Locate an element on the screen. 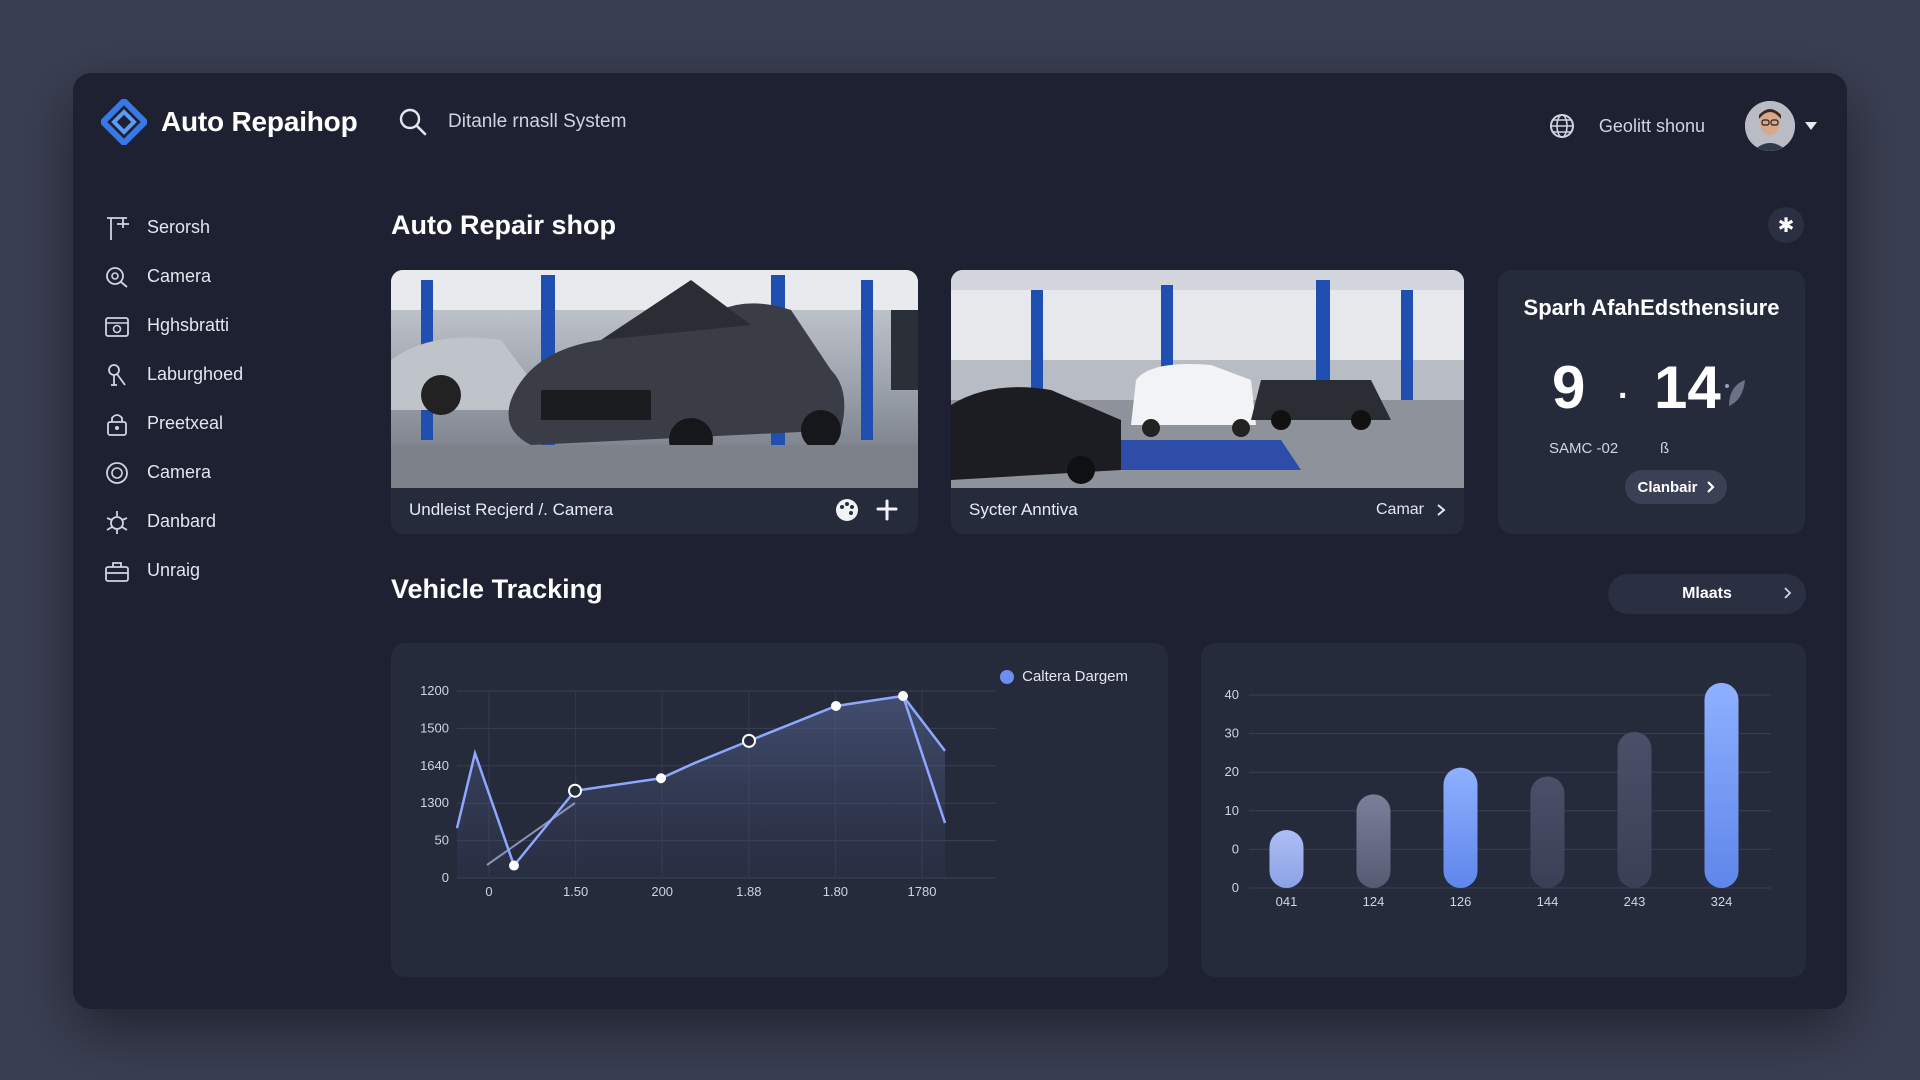 This screenshot has width=1920, height=1080. y-tick-label: 40 is located at coordinates (1232, 694).